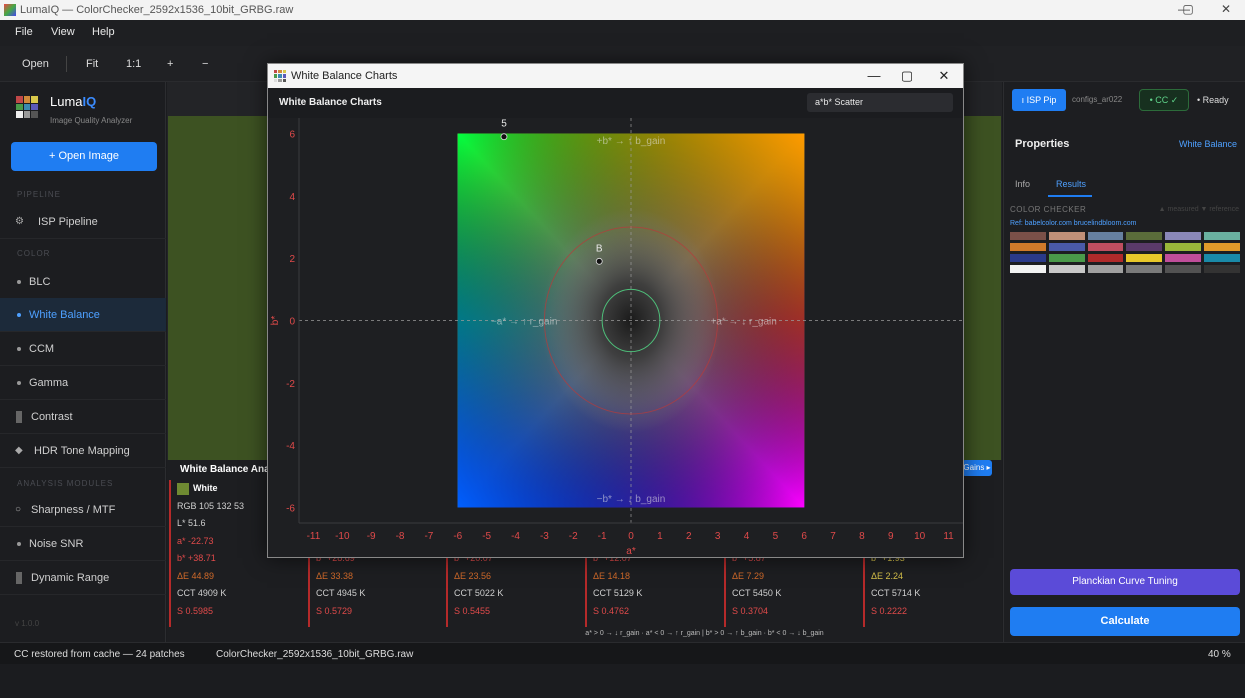  What do you see at coordinates (342, 536) in the screenshot?
I see `x-tick-label: -10` at bounding box center [342, 536].